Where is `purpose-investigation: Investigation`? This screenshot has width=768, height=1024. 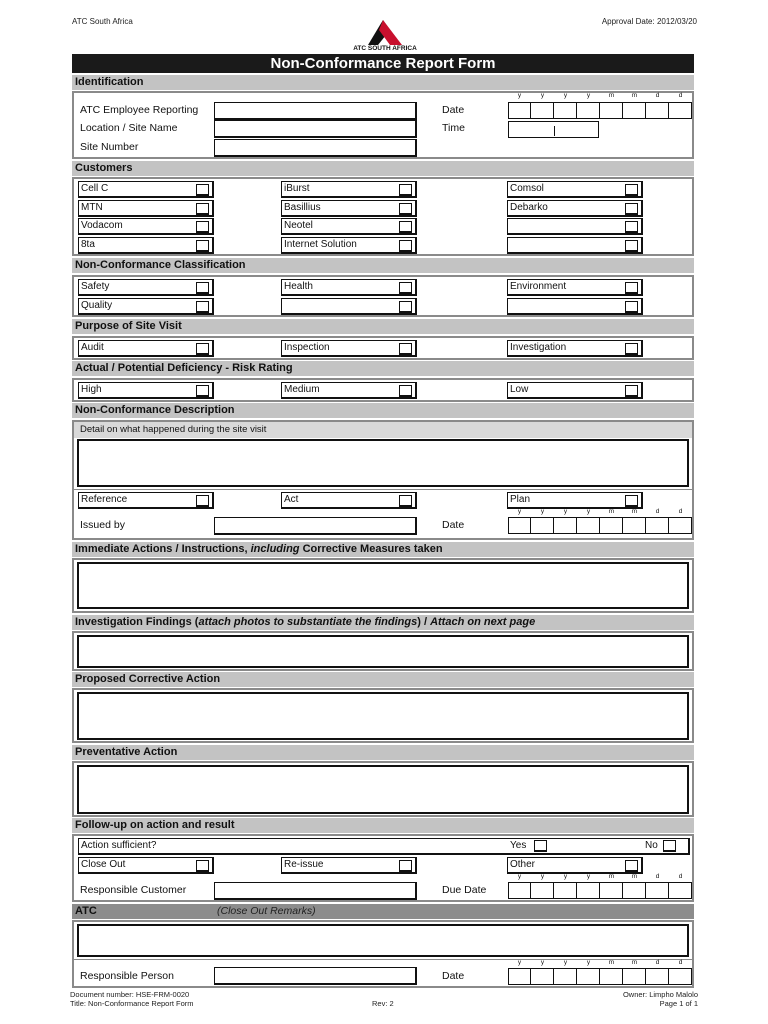 purpose-investigation: Investigation is located at coordinates (575, 348).